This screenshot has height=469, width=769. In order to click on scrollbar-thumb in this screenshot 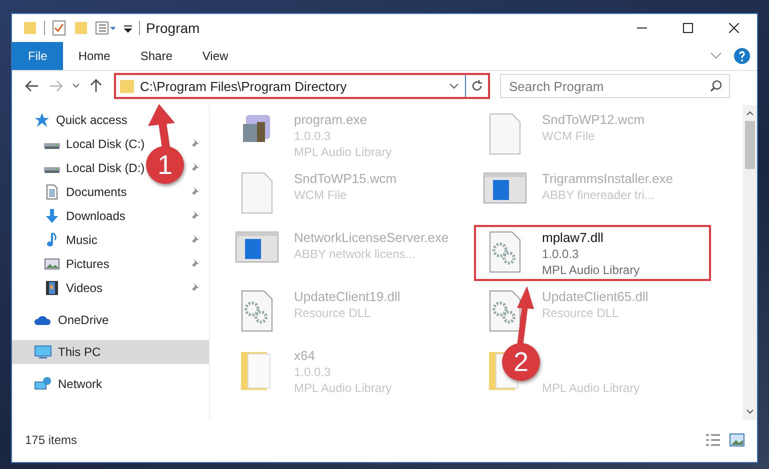, I will do `click(750, 145)`.